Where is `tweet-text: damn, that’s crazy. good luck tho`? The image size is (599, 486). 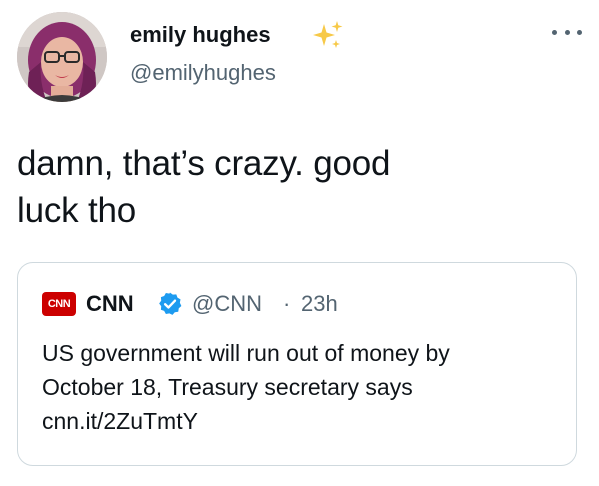
tweet-text: damn, that’s crazy. good luck tho is located at coordinates (204, 187).